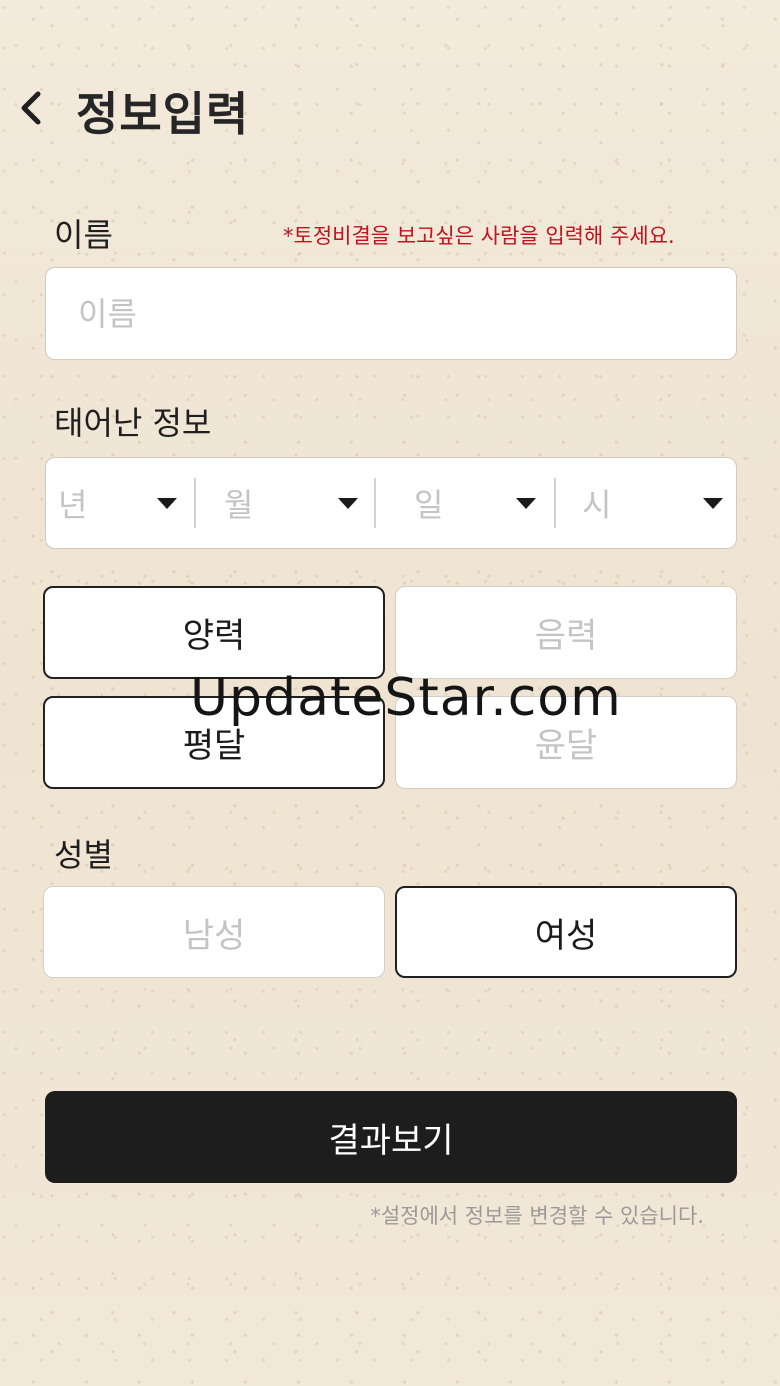 The height and width of the screenshot is (1386, 780). Describe the element at coordinates (163, 114) in the screenshot. I see `page-title: 정보입력` at that location.